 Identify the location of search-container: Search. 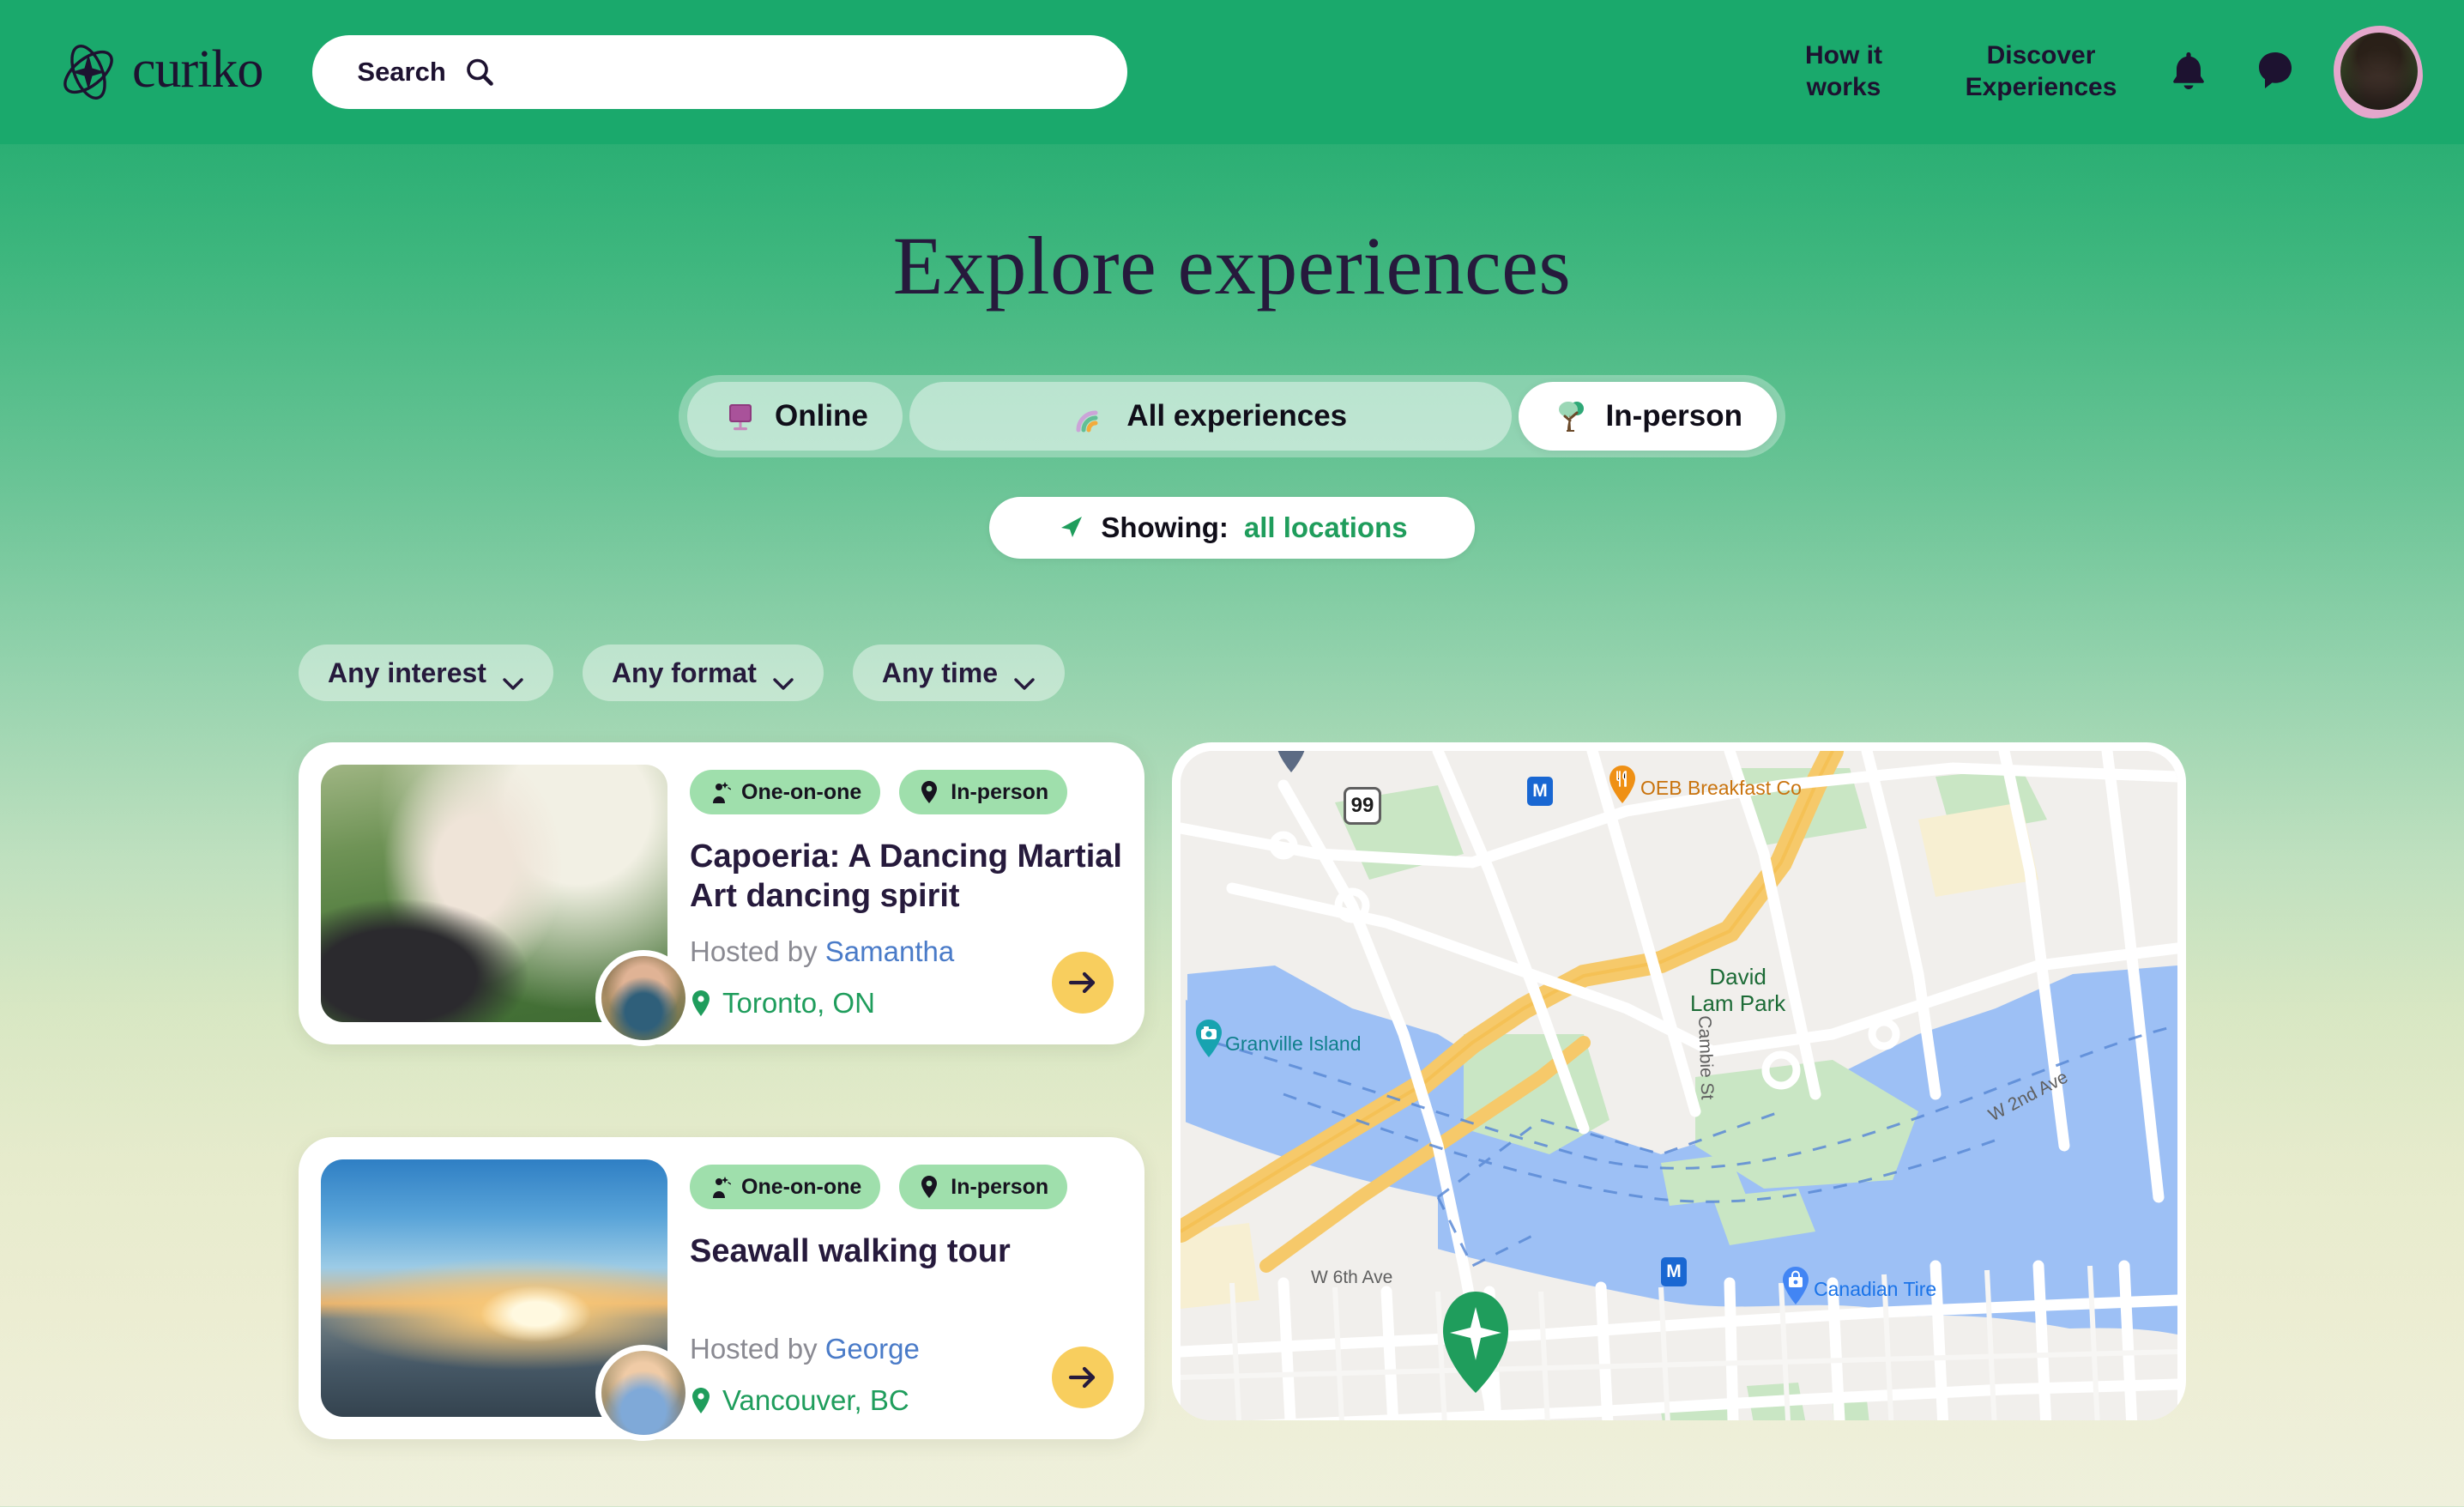
(720, 72).